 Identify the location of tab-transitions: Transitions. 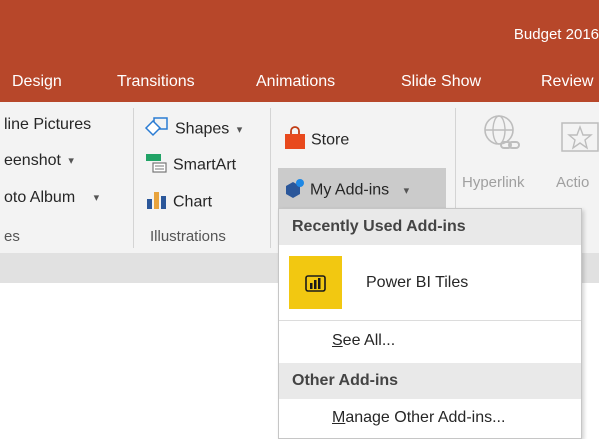
(156, 82).